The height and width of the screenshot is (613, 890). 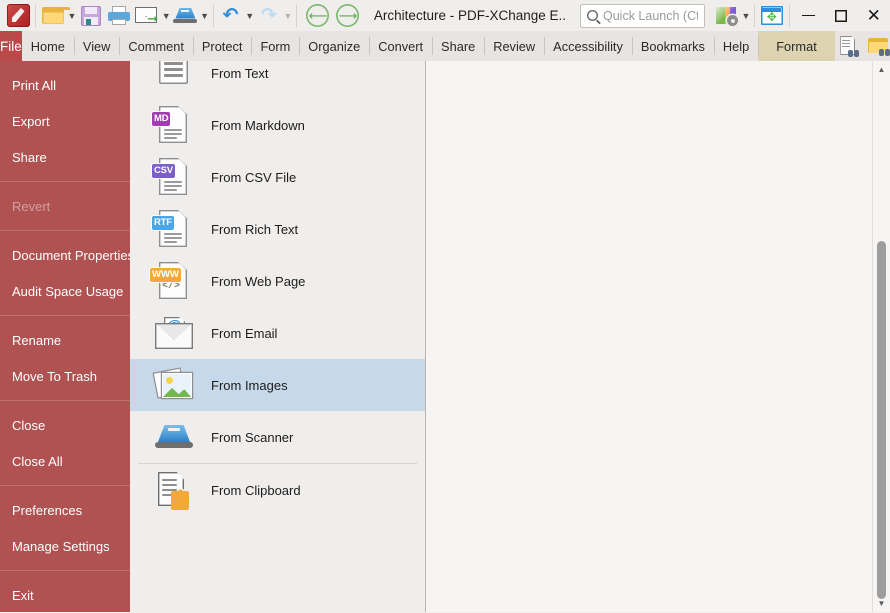 I want to click on app-logo-icon, so click(x=18, y=15).